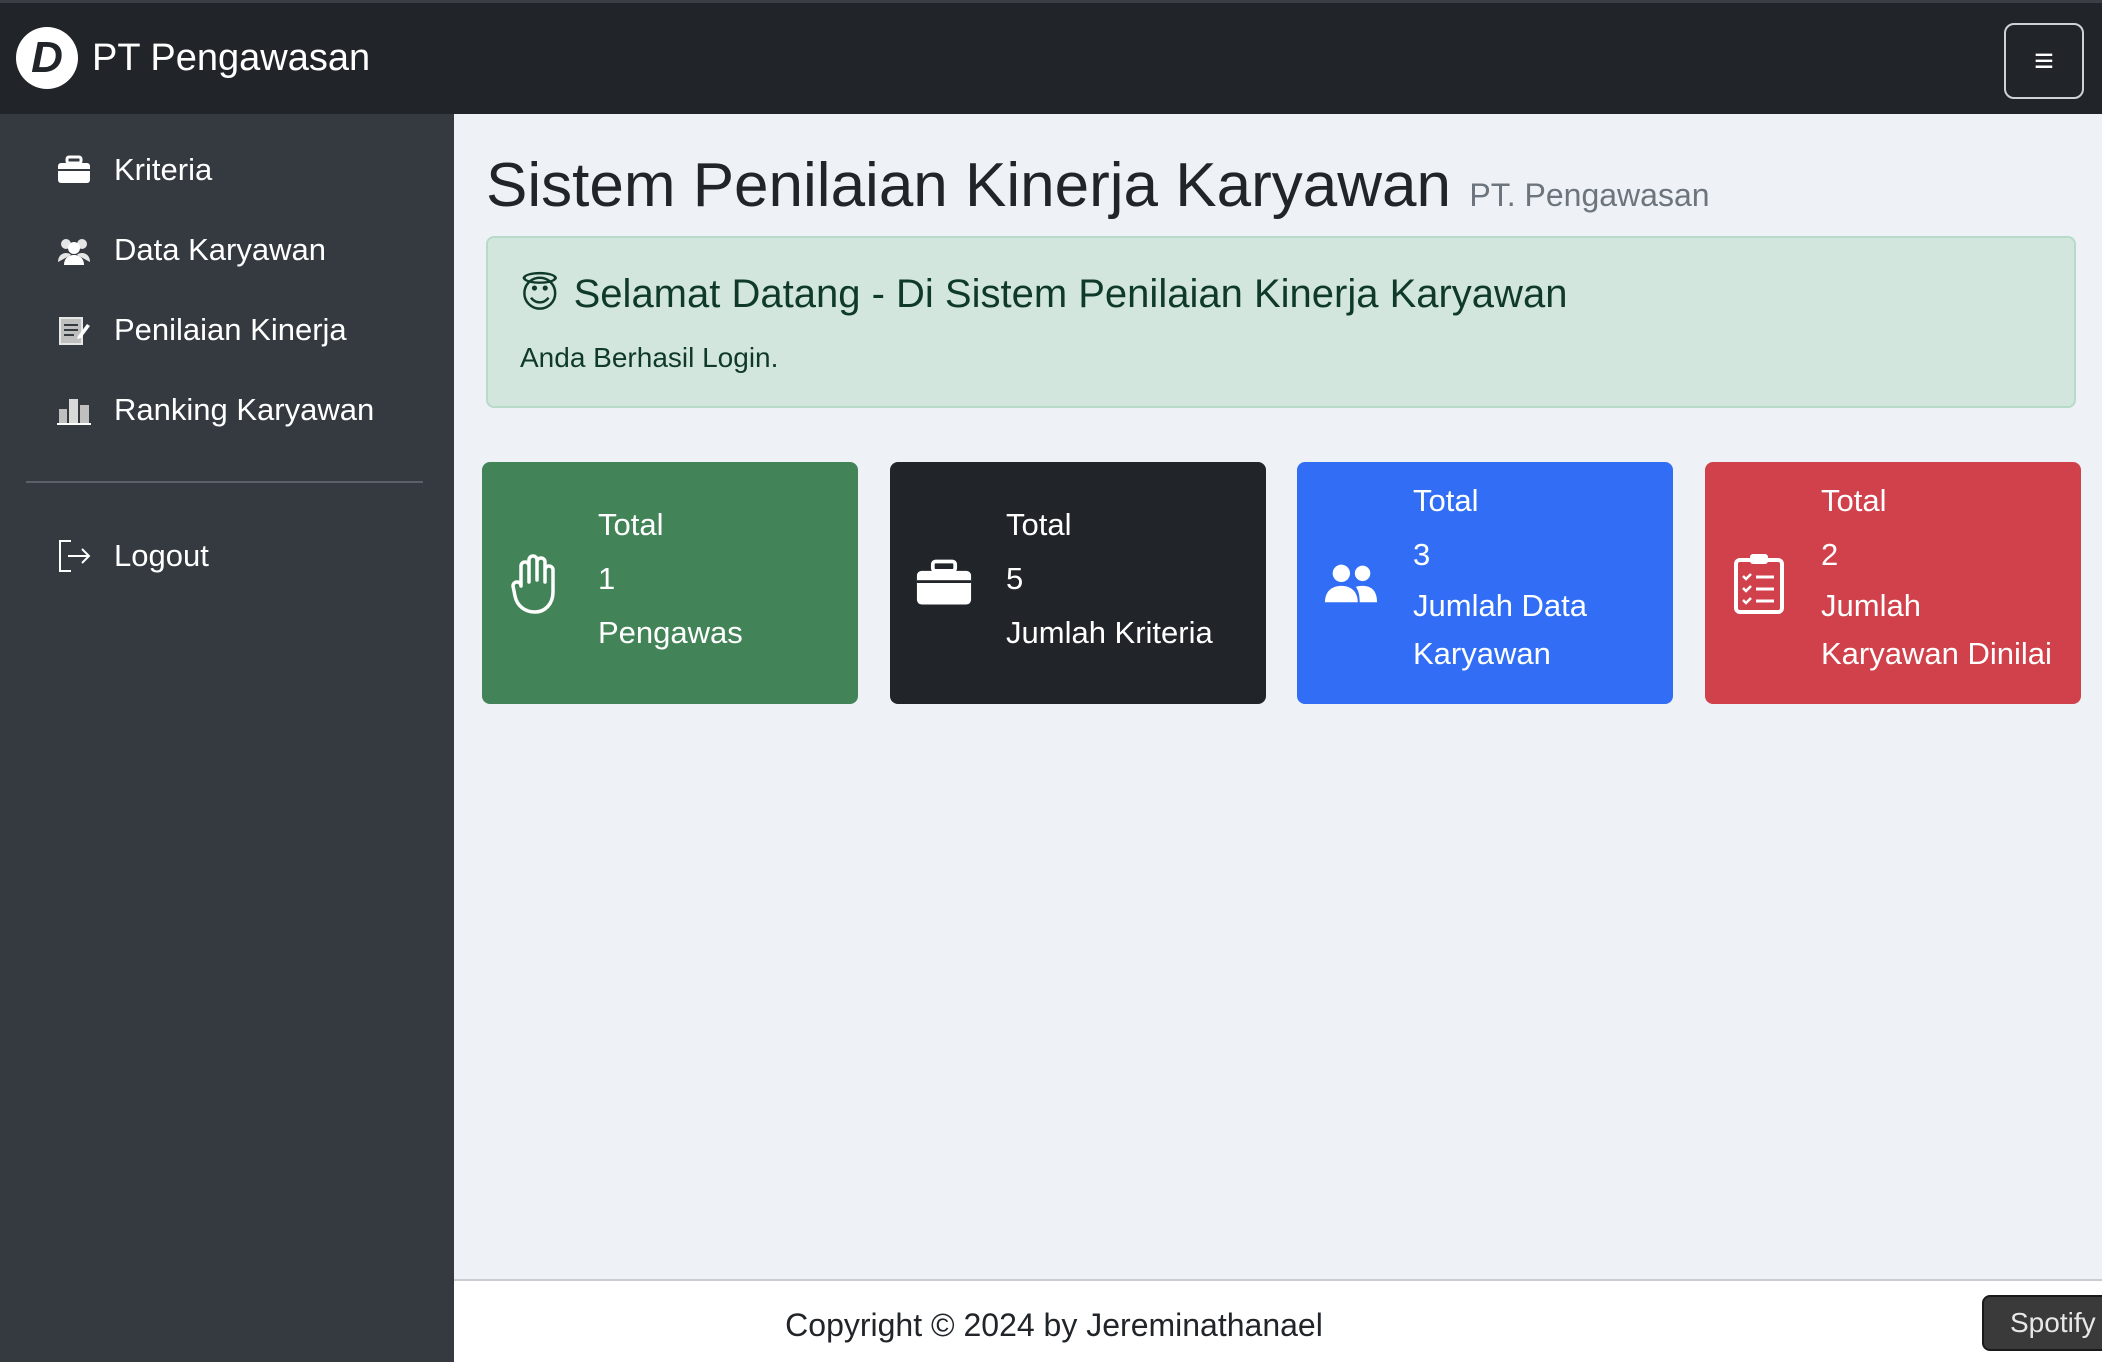 The image size is (2102, 1362). Describe the element at coordinates (540, 295) in the screenshot. I see `smiling-face-with-halo-icon: 😇` at that location.